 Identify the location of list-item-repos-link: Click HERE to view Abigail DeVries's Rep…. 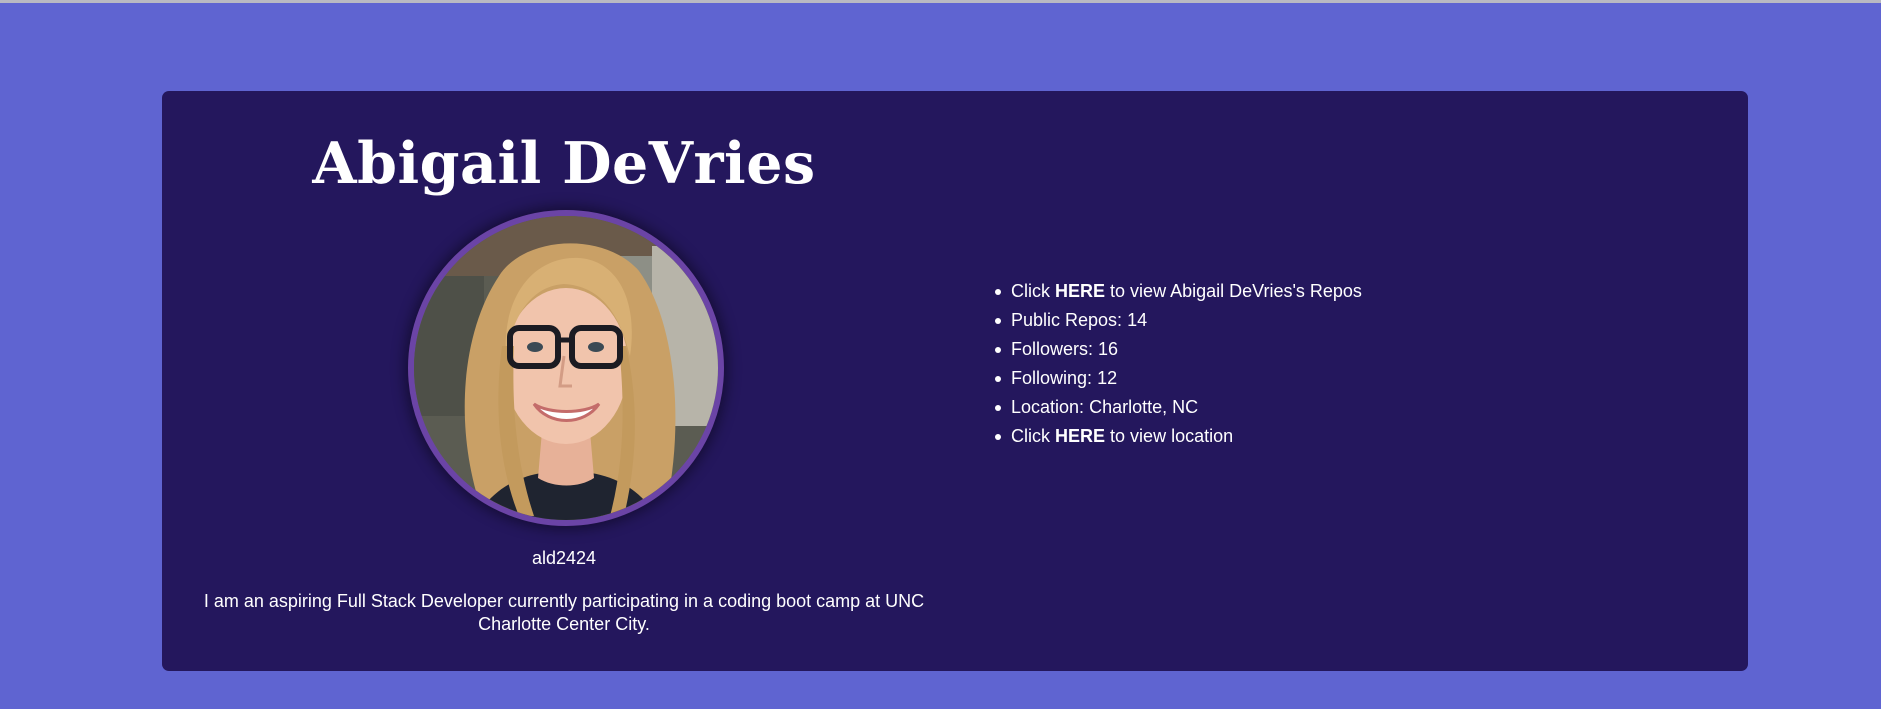
(1178, 291).